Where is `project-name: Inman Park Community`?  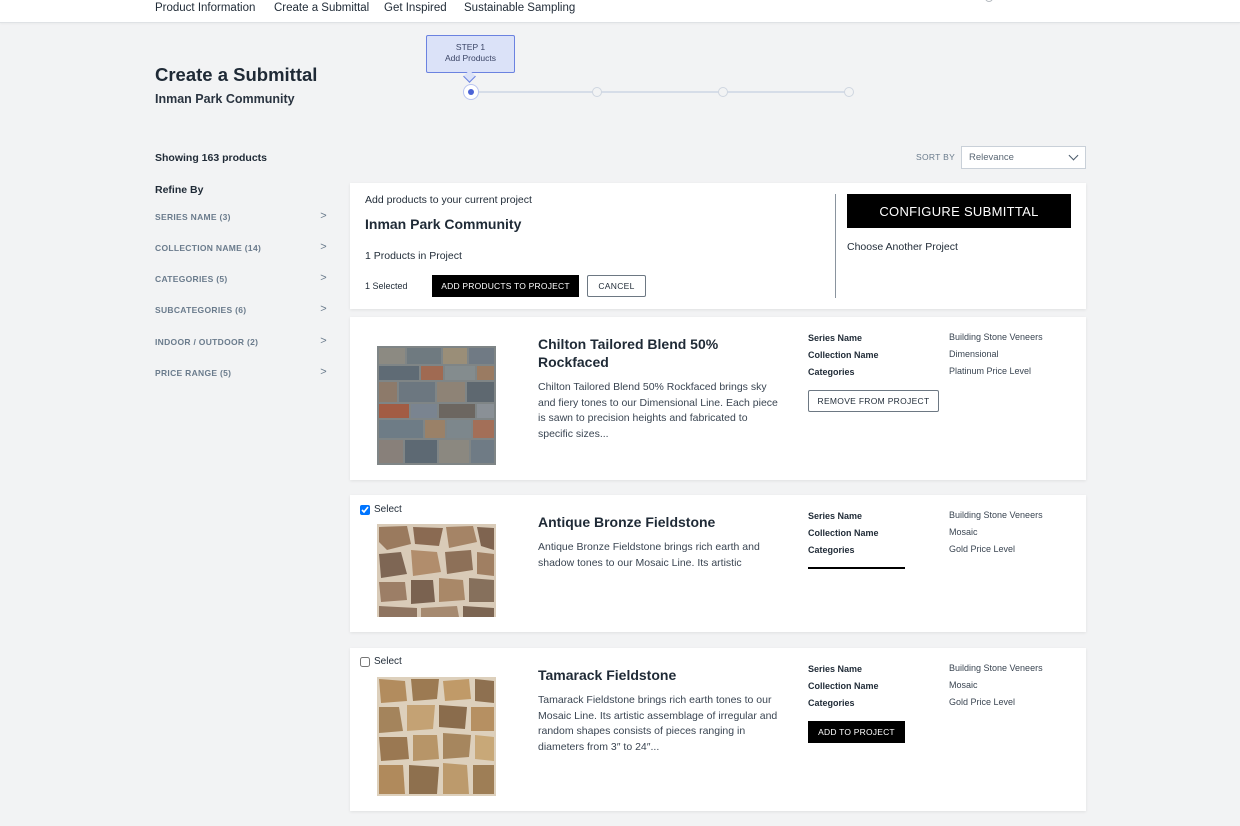 project-name: Inman Park Community is located at coordinates (443, 224).